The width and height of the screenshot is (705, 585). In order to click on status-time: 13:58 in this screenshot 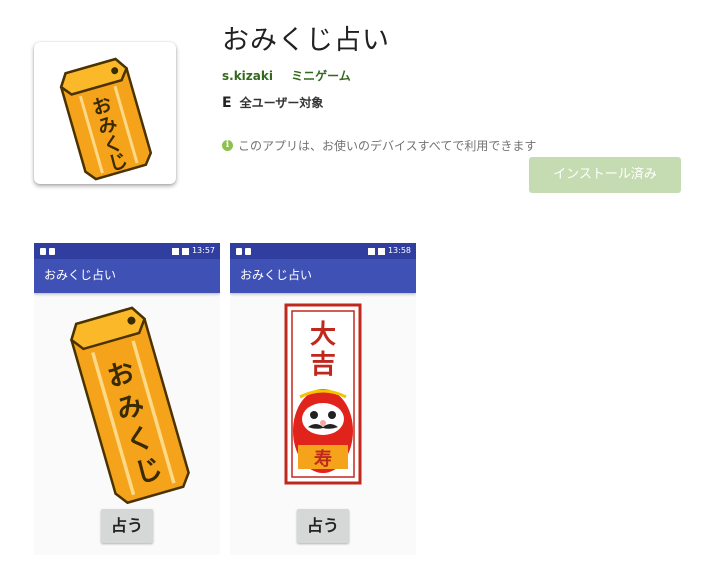, I will do `click(399, 250)`.